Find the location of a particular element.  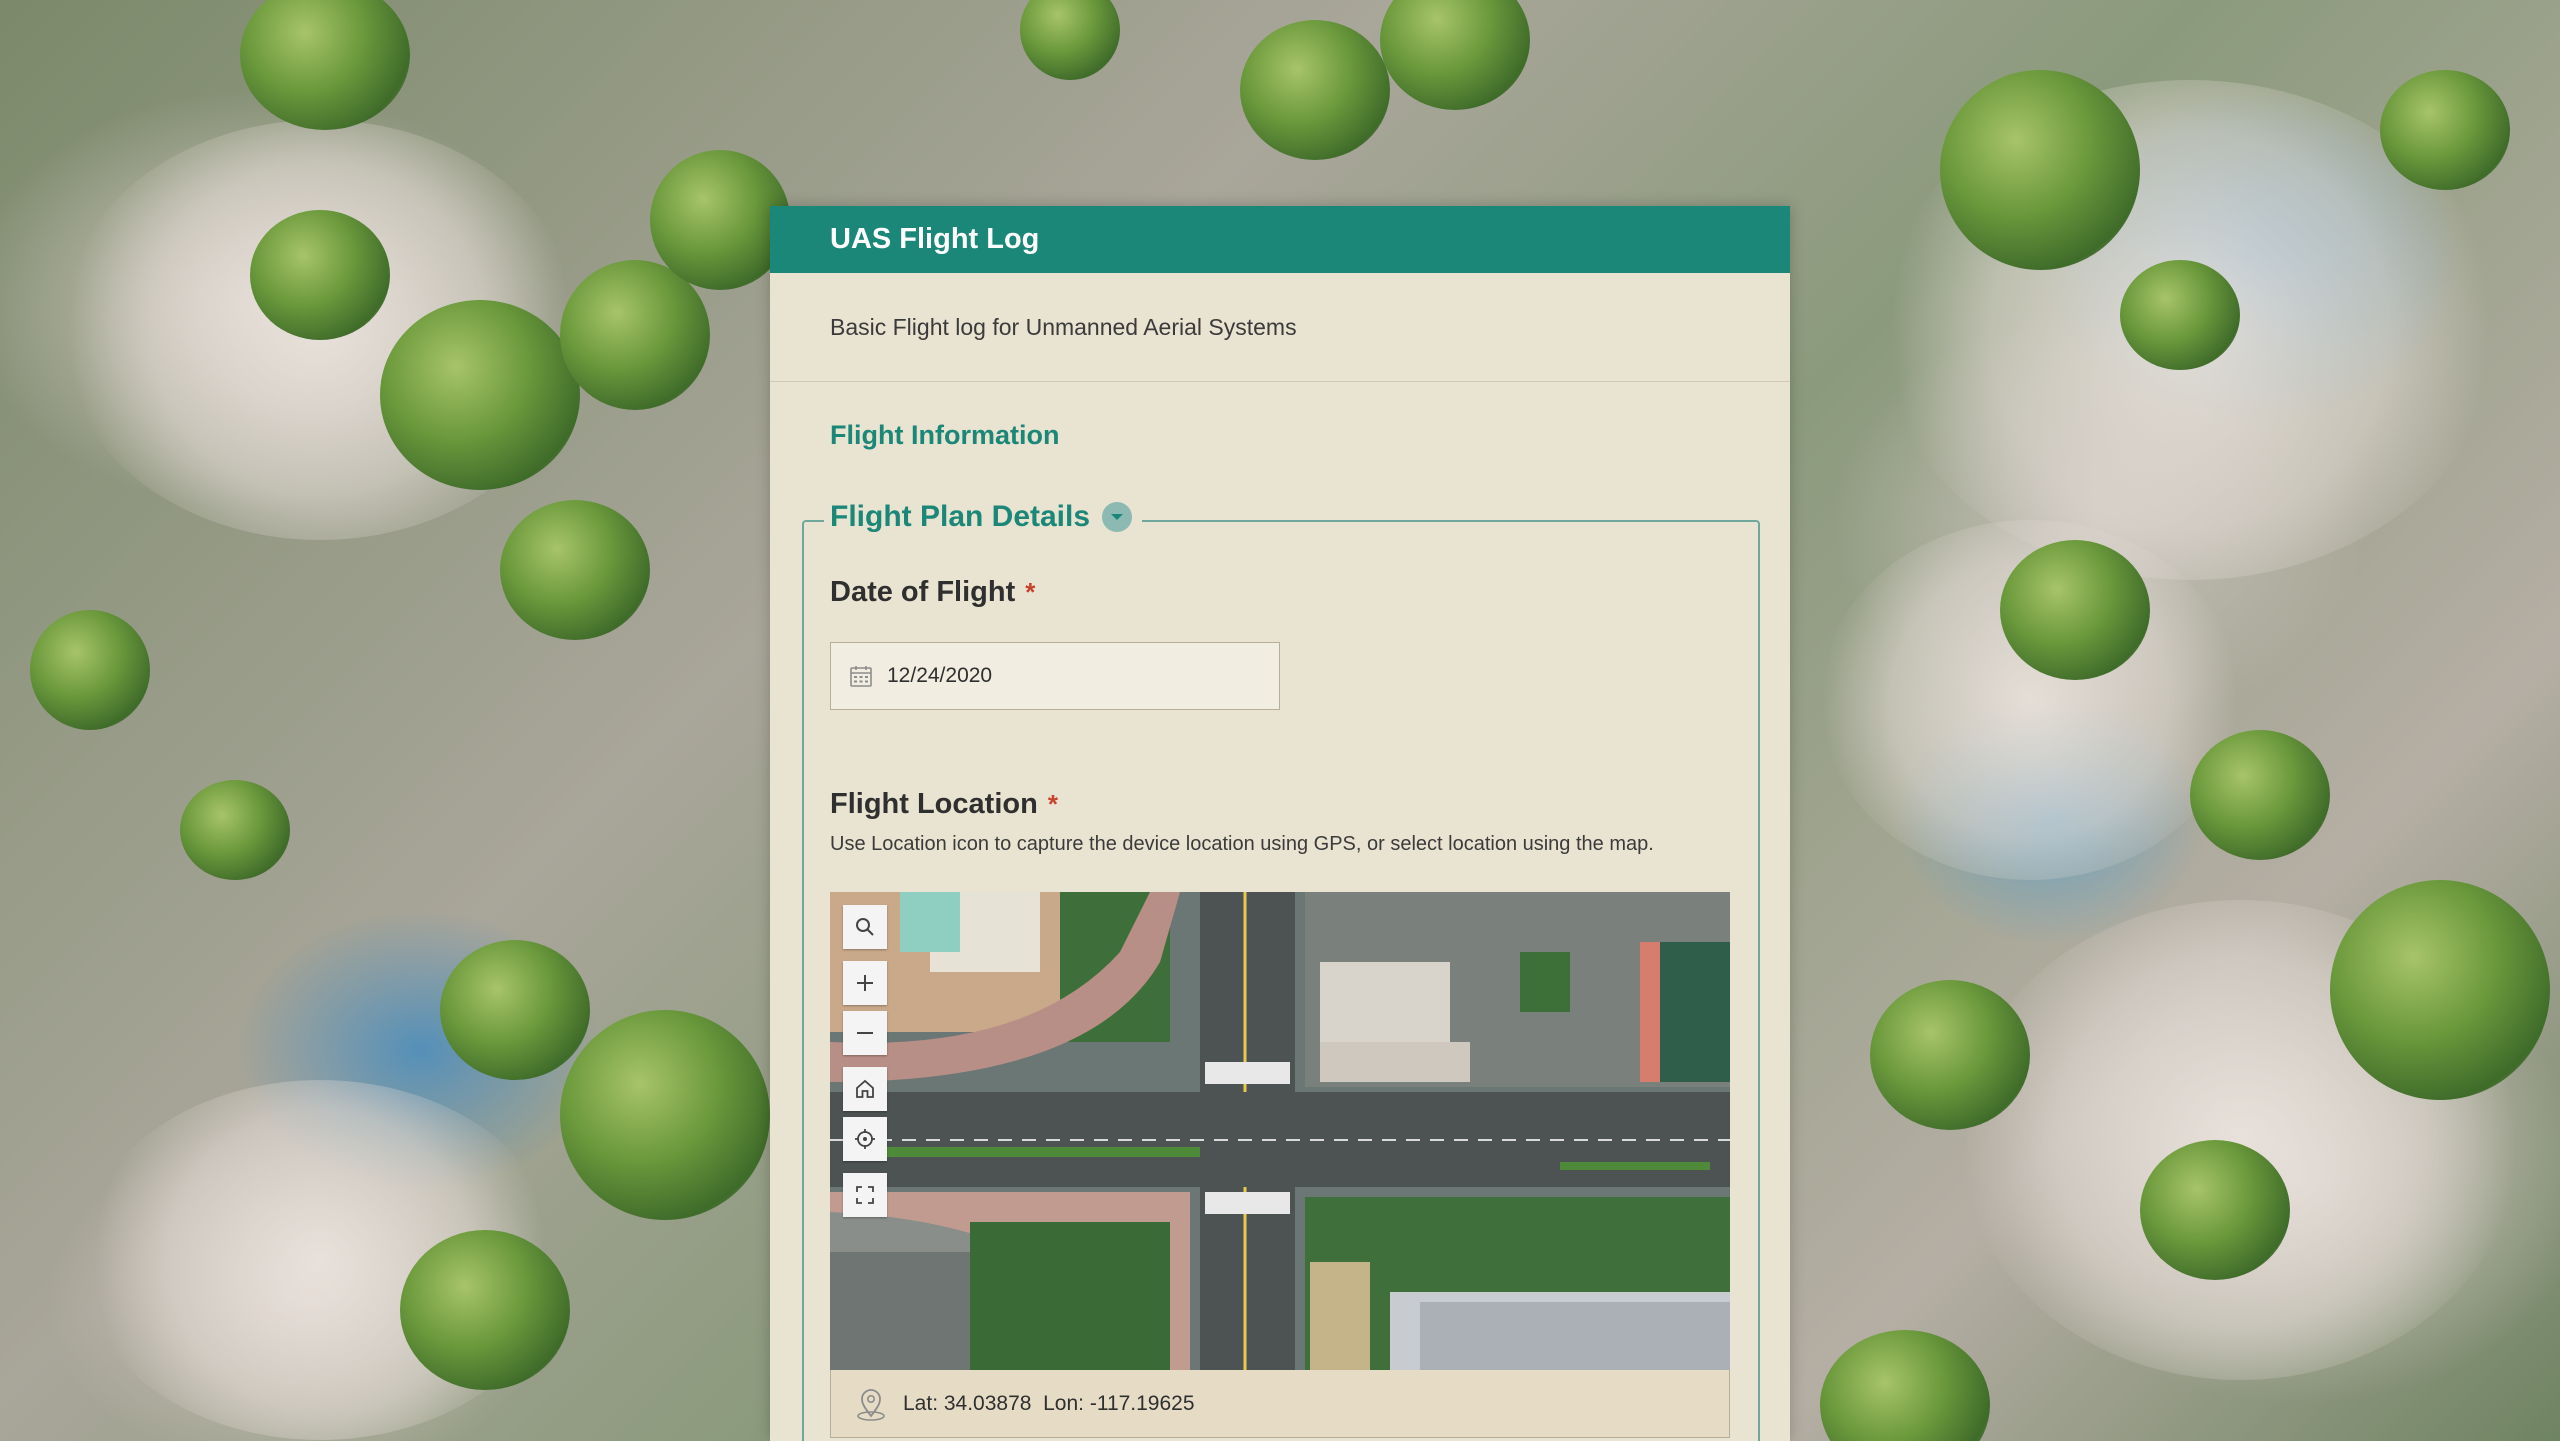

form-header: UAS Flight Log is located at coordinates (1280, 239).